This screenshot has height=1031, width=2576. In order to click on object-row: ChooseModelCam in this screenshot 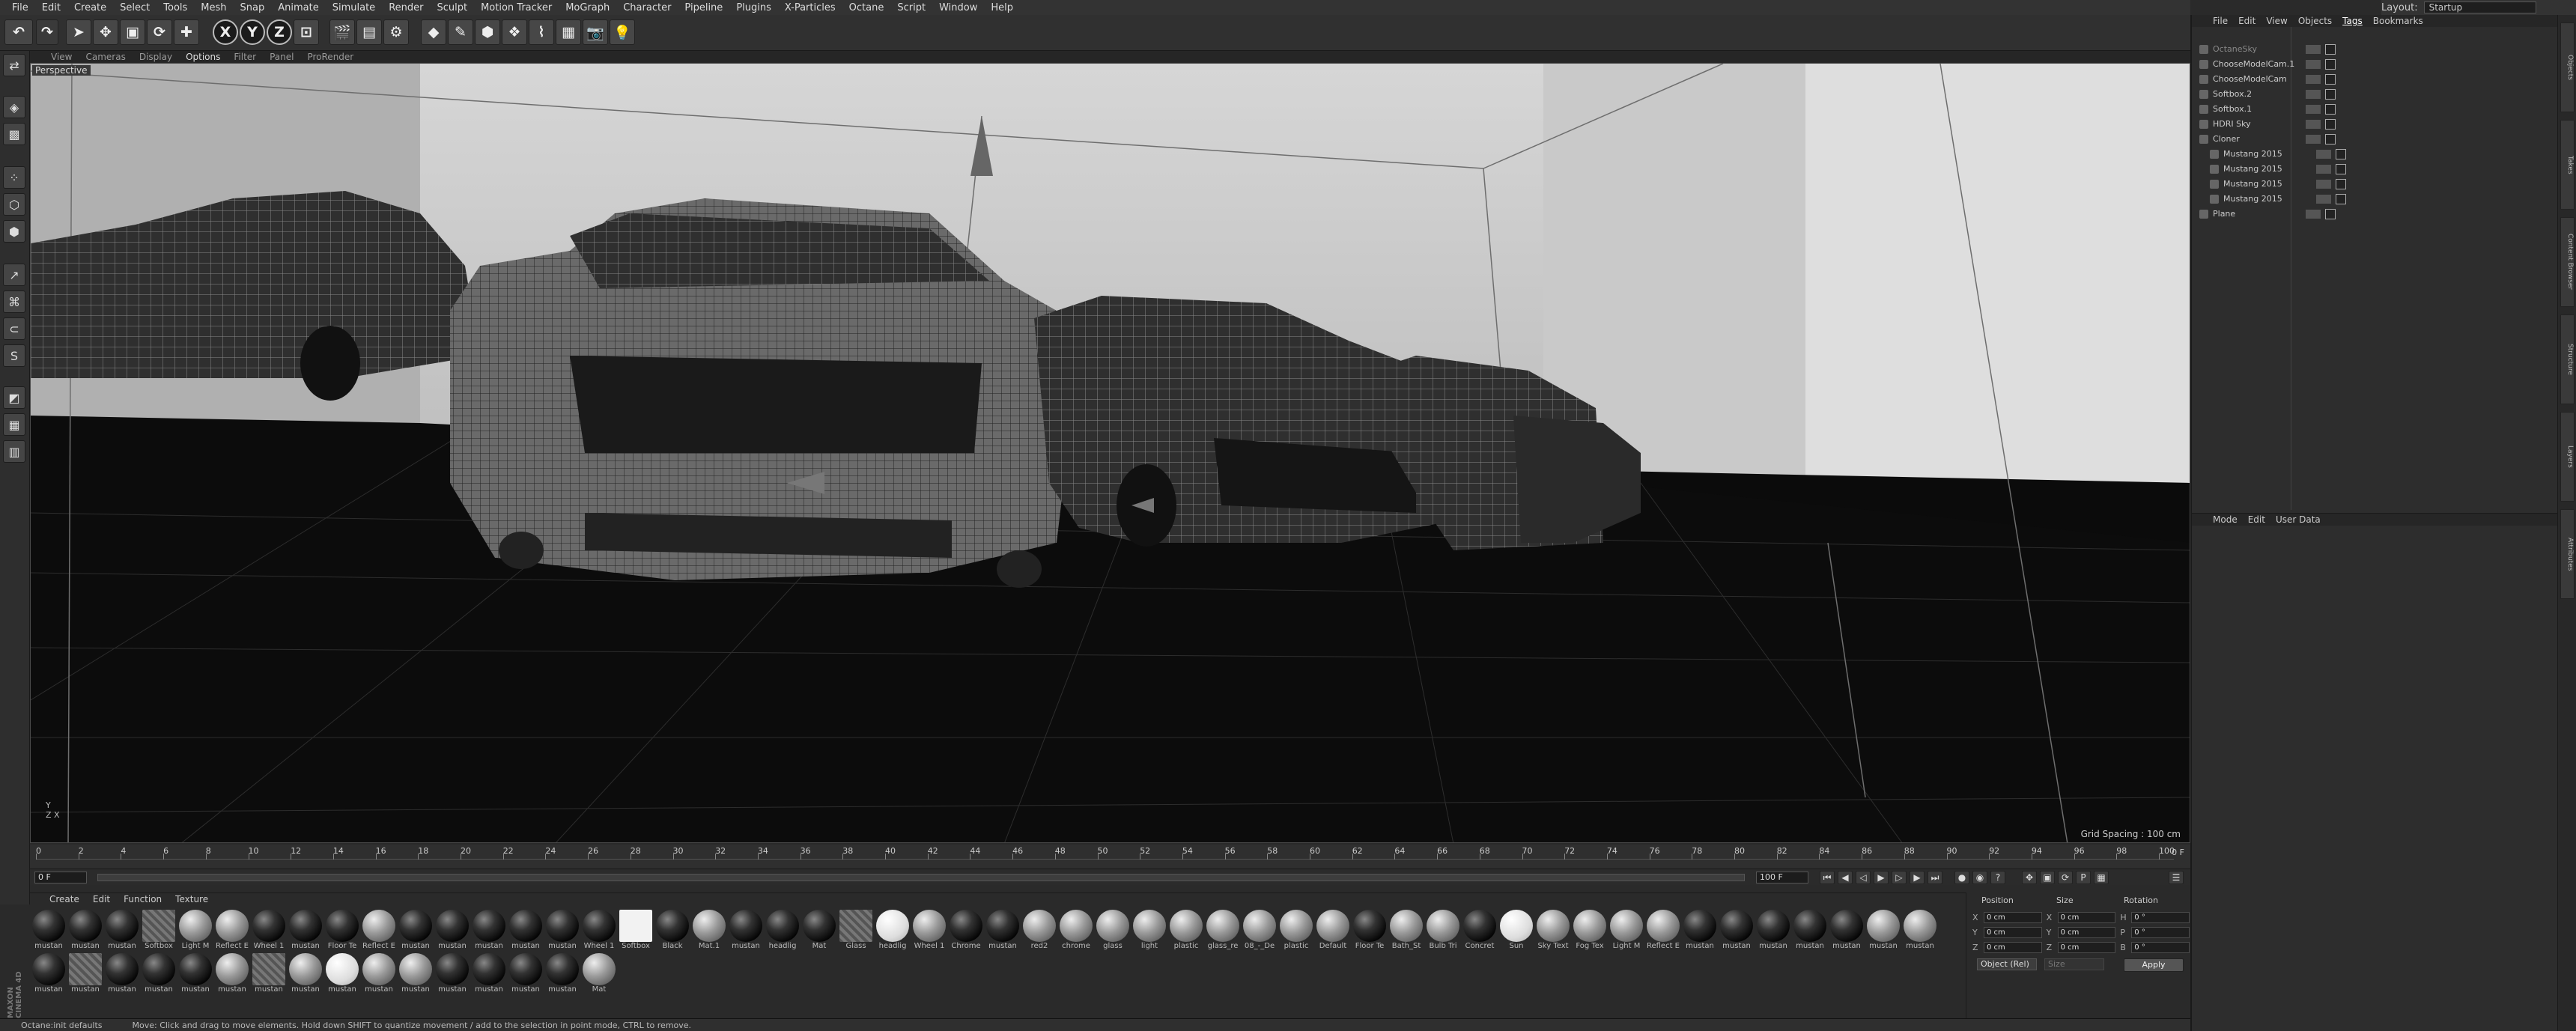, I will do `click(2375, 79)`.